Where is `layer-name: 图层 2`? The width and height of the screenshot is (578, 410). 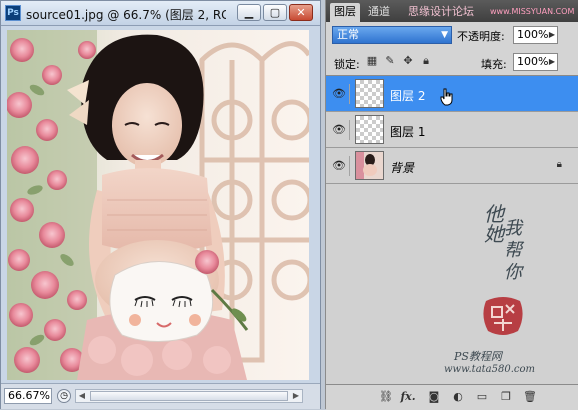
layer-name: 图层 2 is located at coordinates (408, 96).